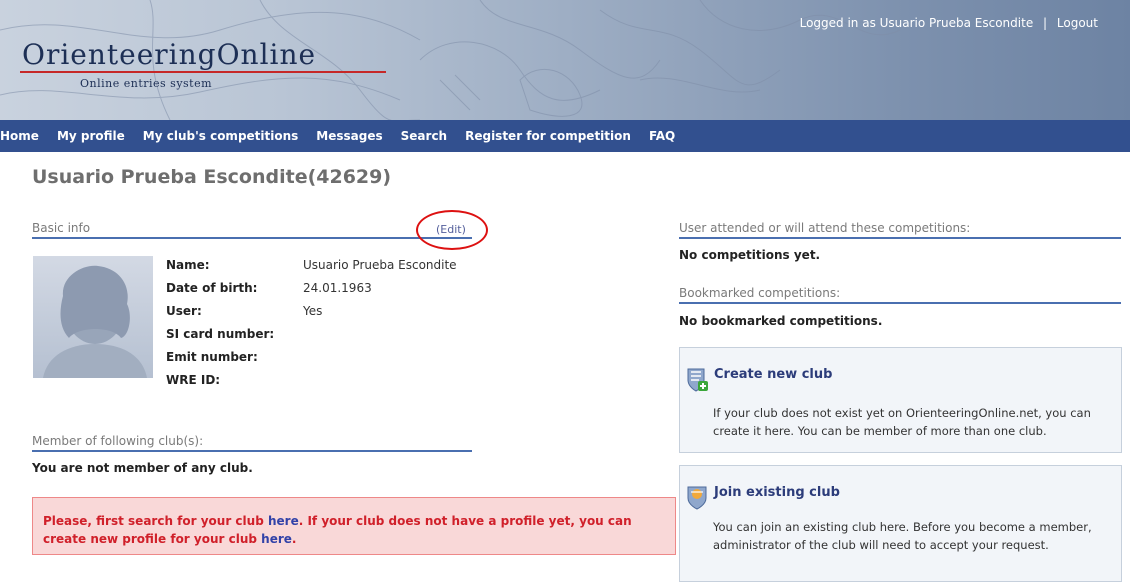 This screenshot has height=582, width=1130. What do you see at coordinates (155, 521) in the screenshot?
I see `warning-text-1: Please, first search for your club` at bounding box center [155, 521].